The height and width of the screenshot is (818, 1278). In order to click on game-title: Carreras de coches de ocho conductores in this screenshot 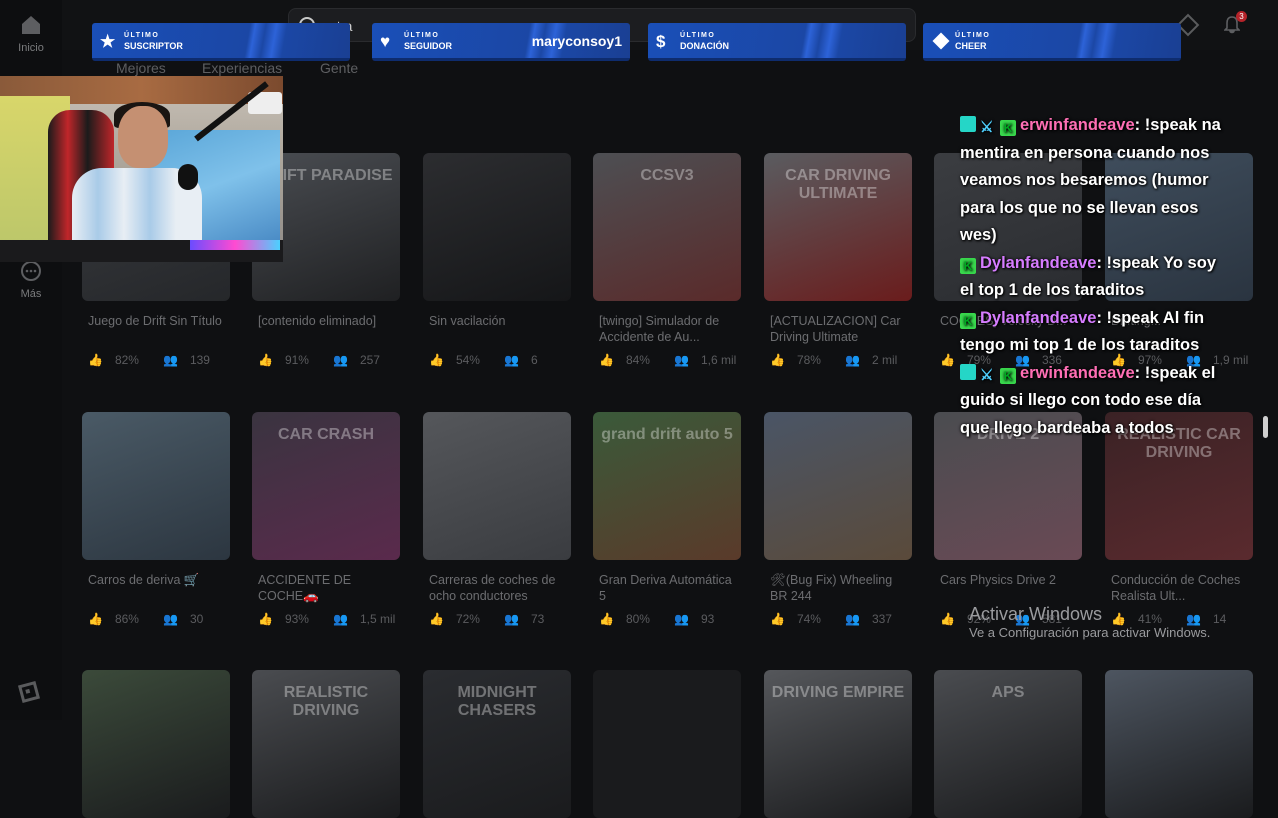, I will do `click(497, 588)`.